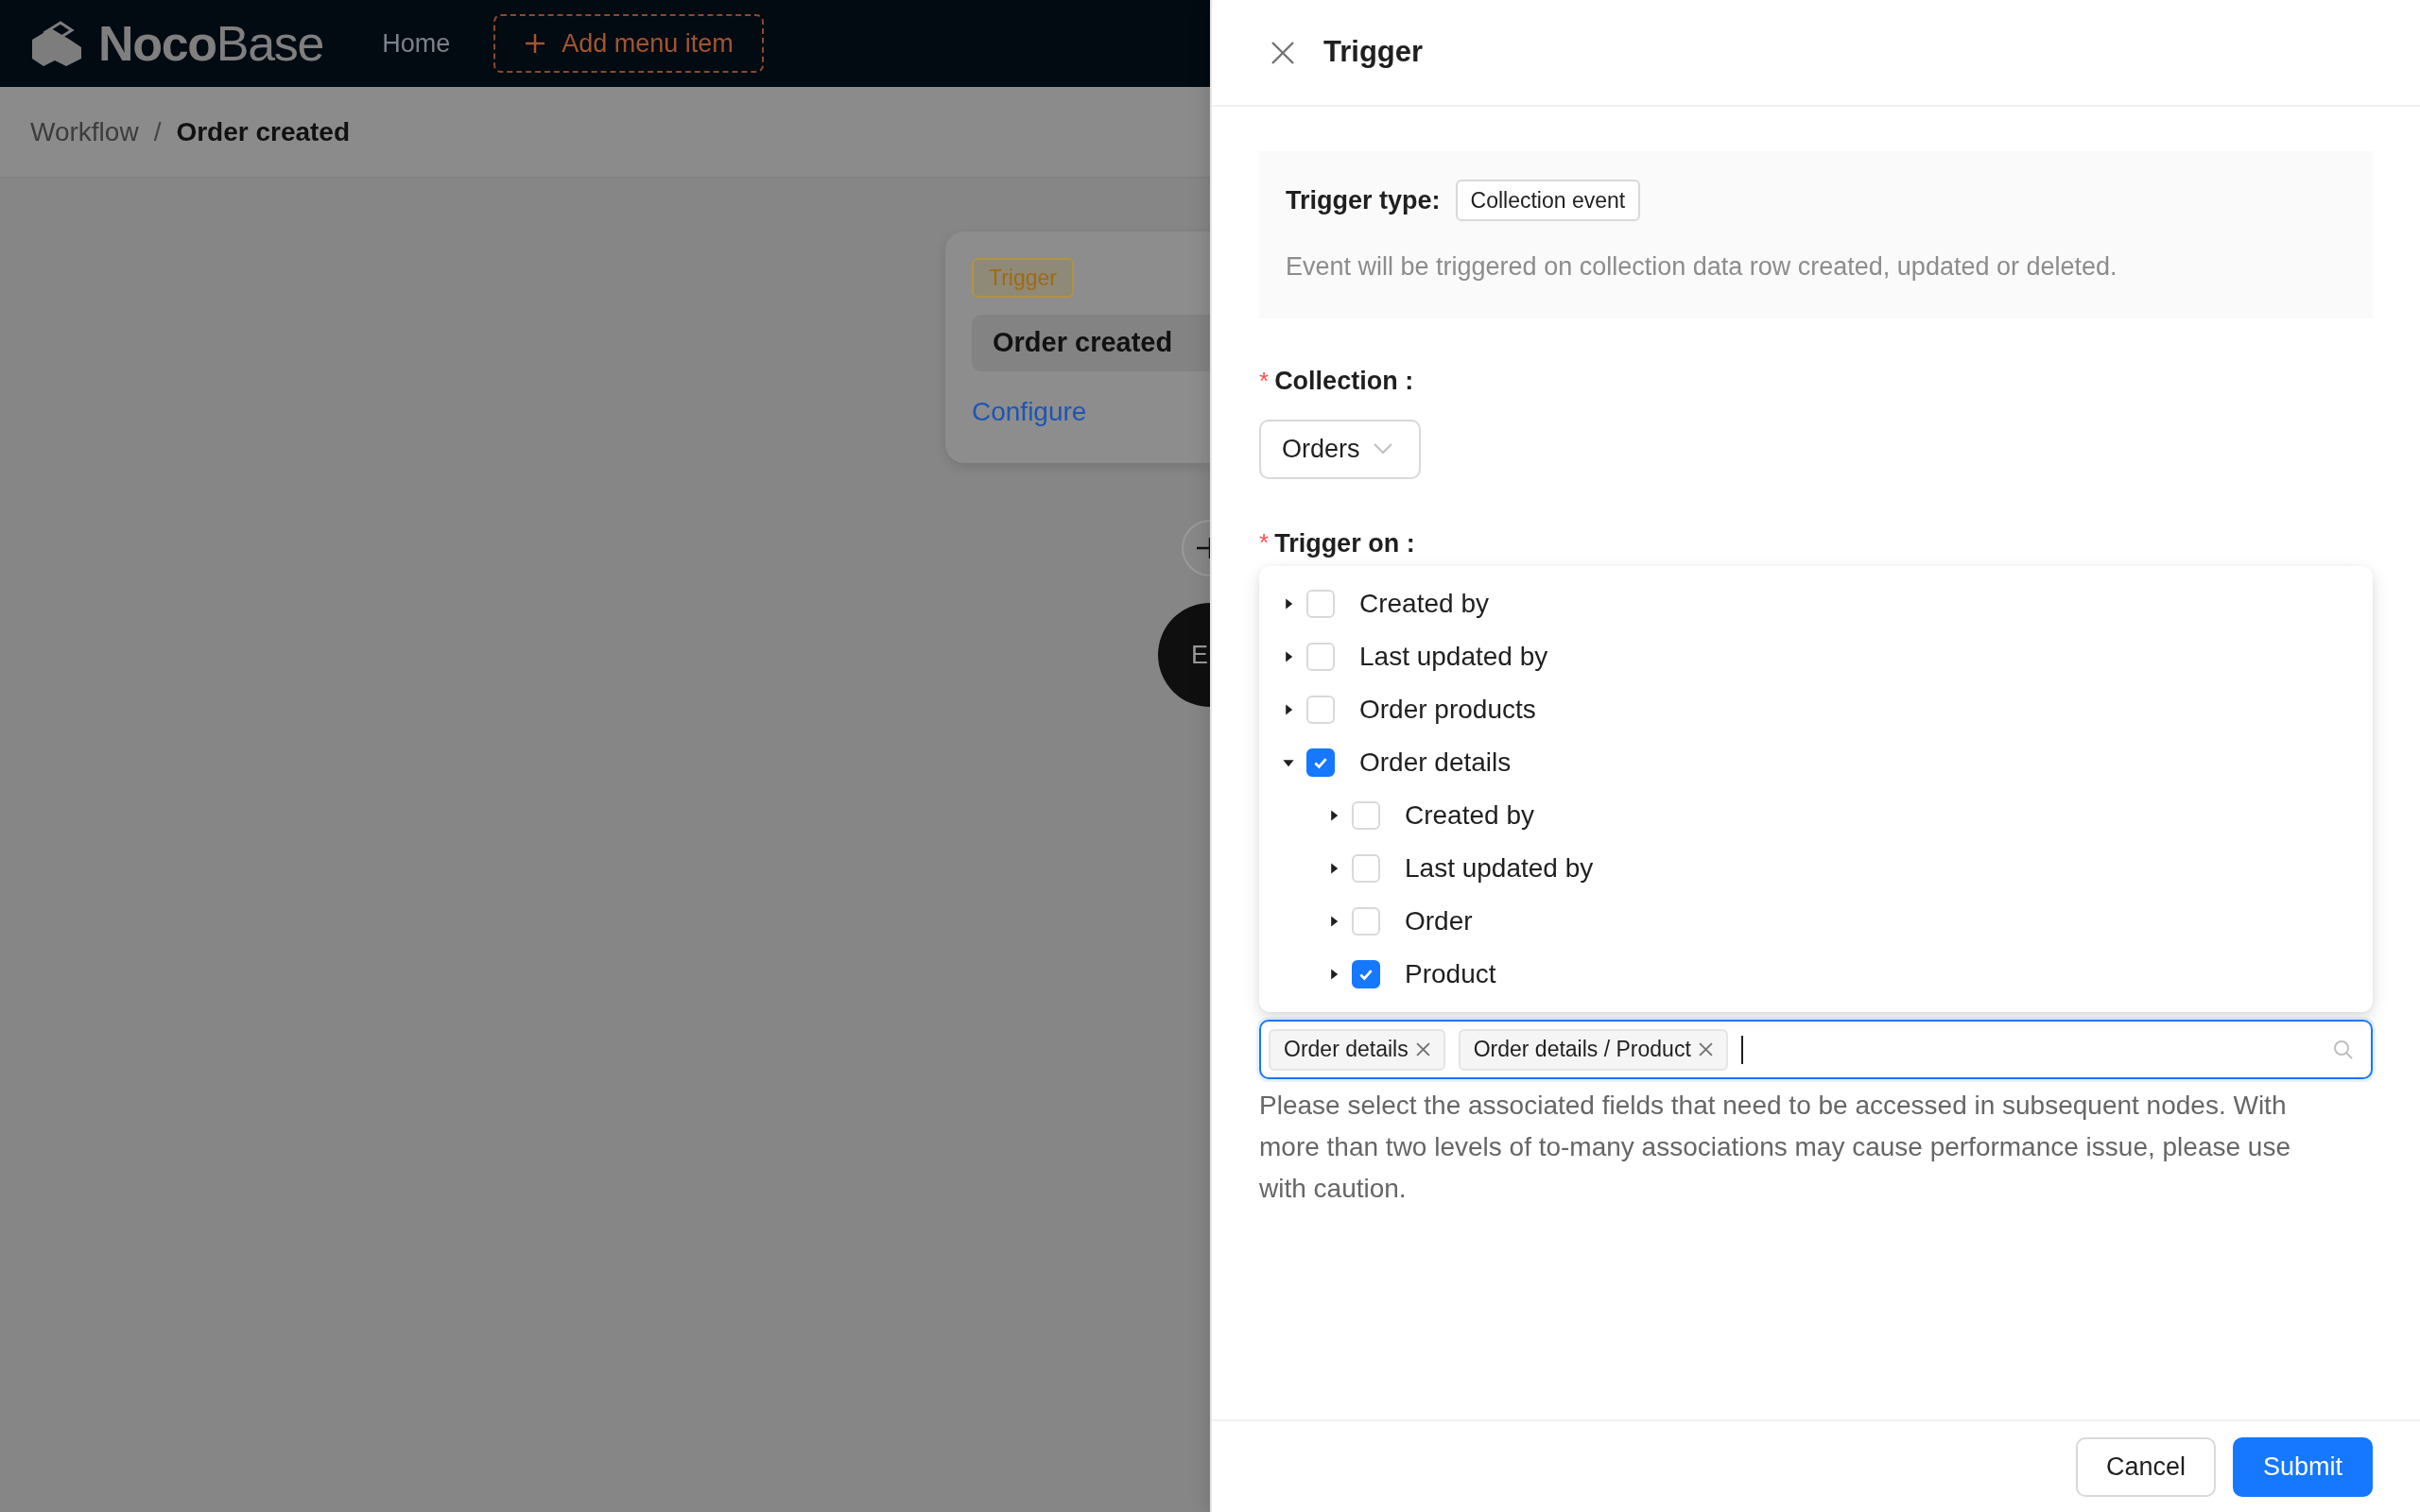 The height and width of the screenshot is (1512, 2420). I want to click on trigger-description: Event will be triggered on collection data row created, updated or deleted., so click(1702, 267).